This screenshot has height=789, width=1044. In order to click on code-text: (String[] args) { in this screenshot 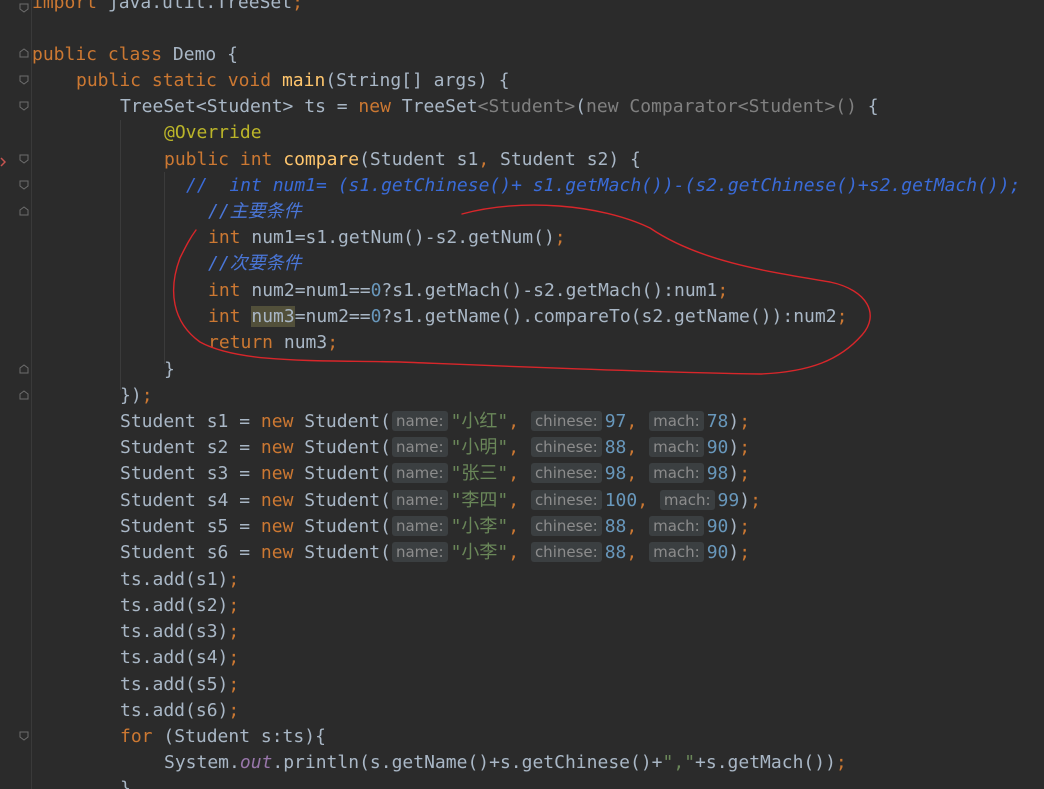, I will do `click(417, 80)`.